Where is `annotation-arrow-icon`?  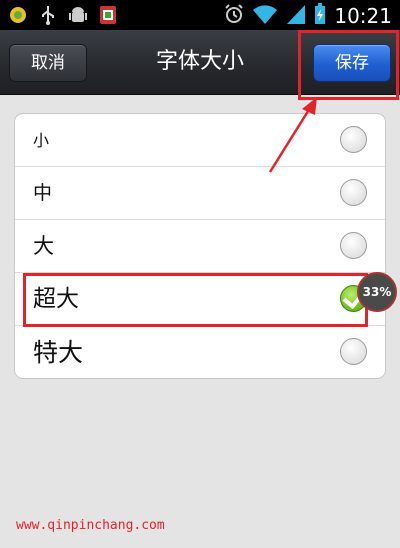 annotation-arrow-icon is located at coordinates (292, 135).